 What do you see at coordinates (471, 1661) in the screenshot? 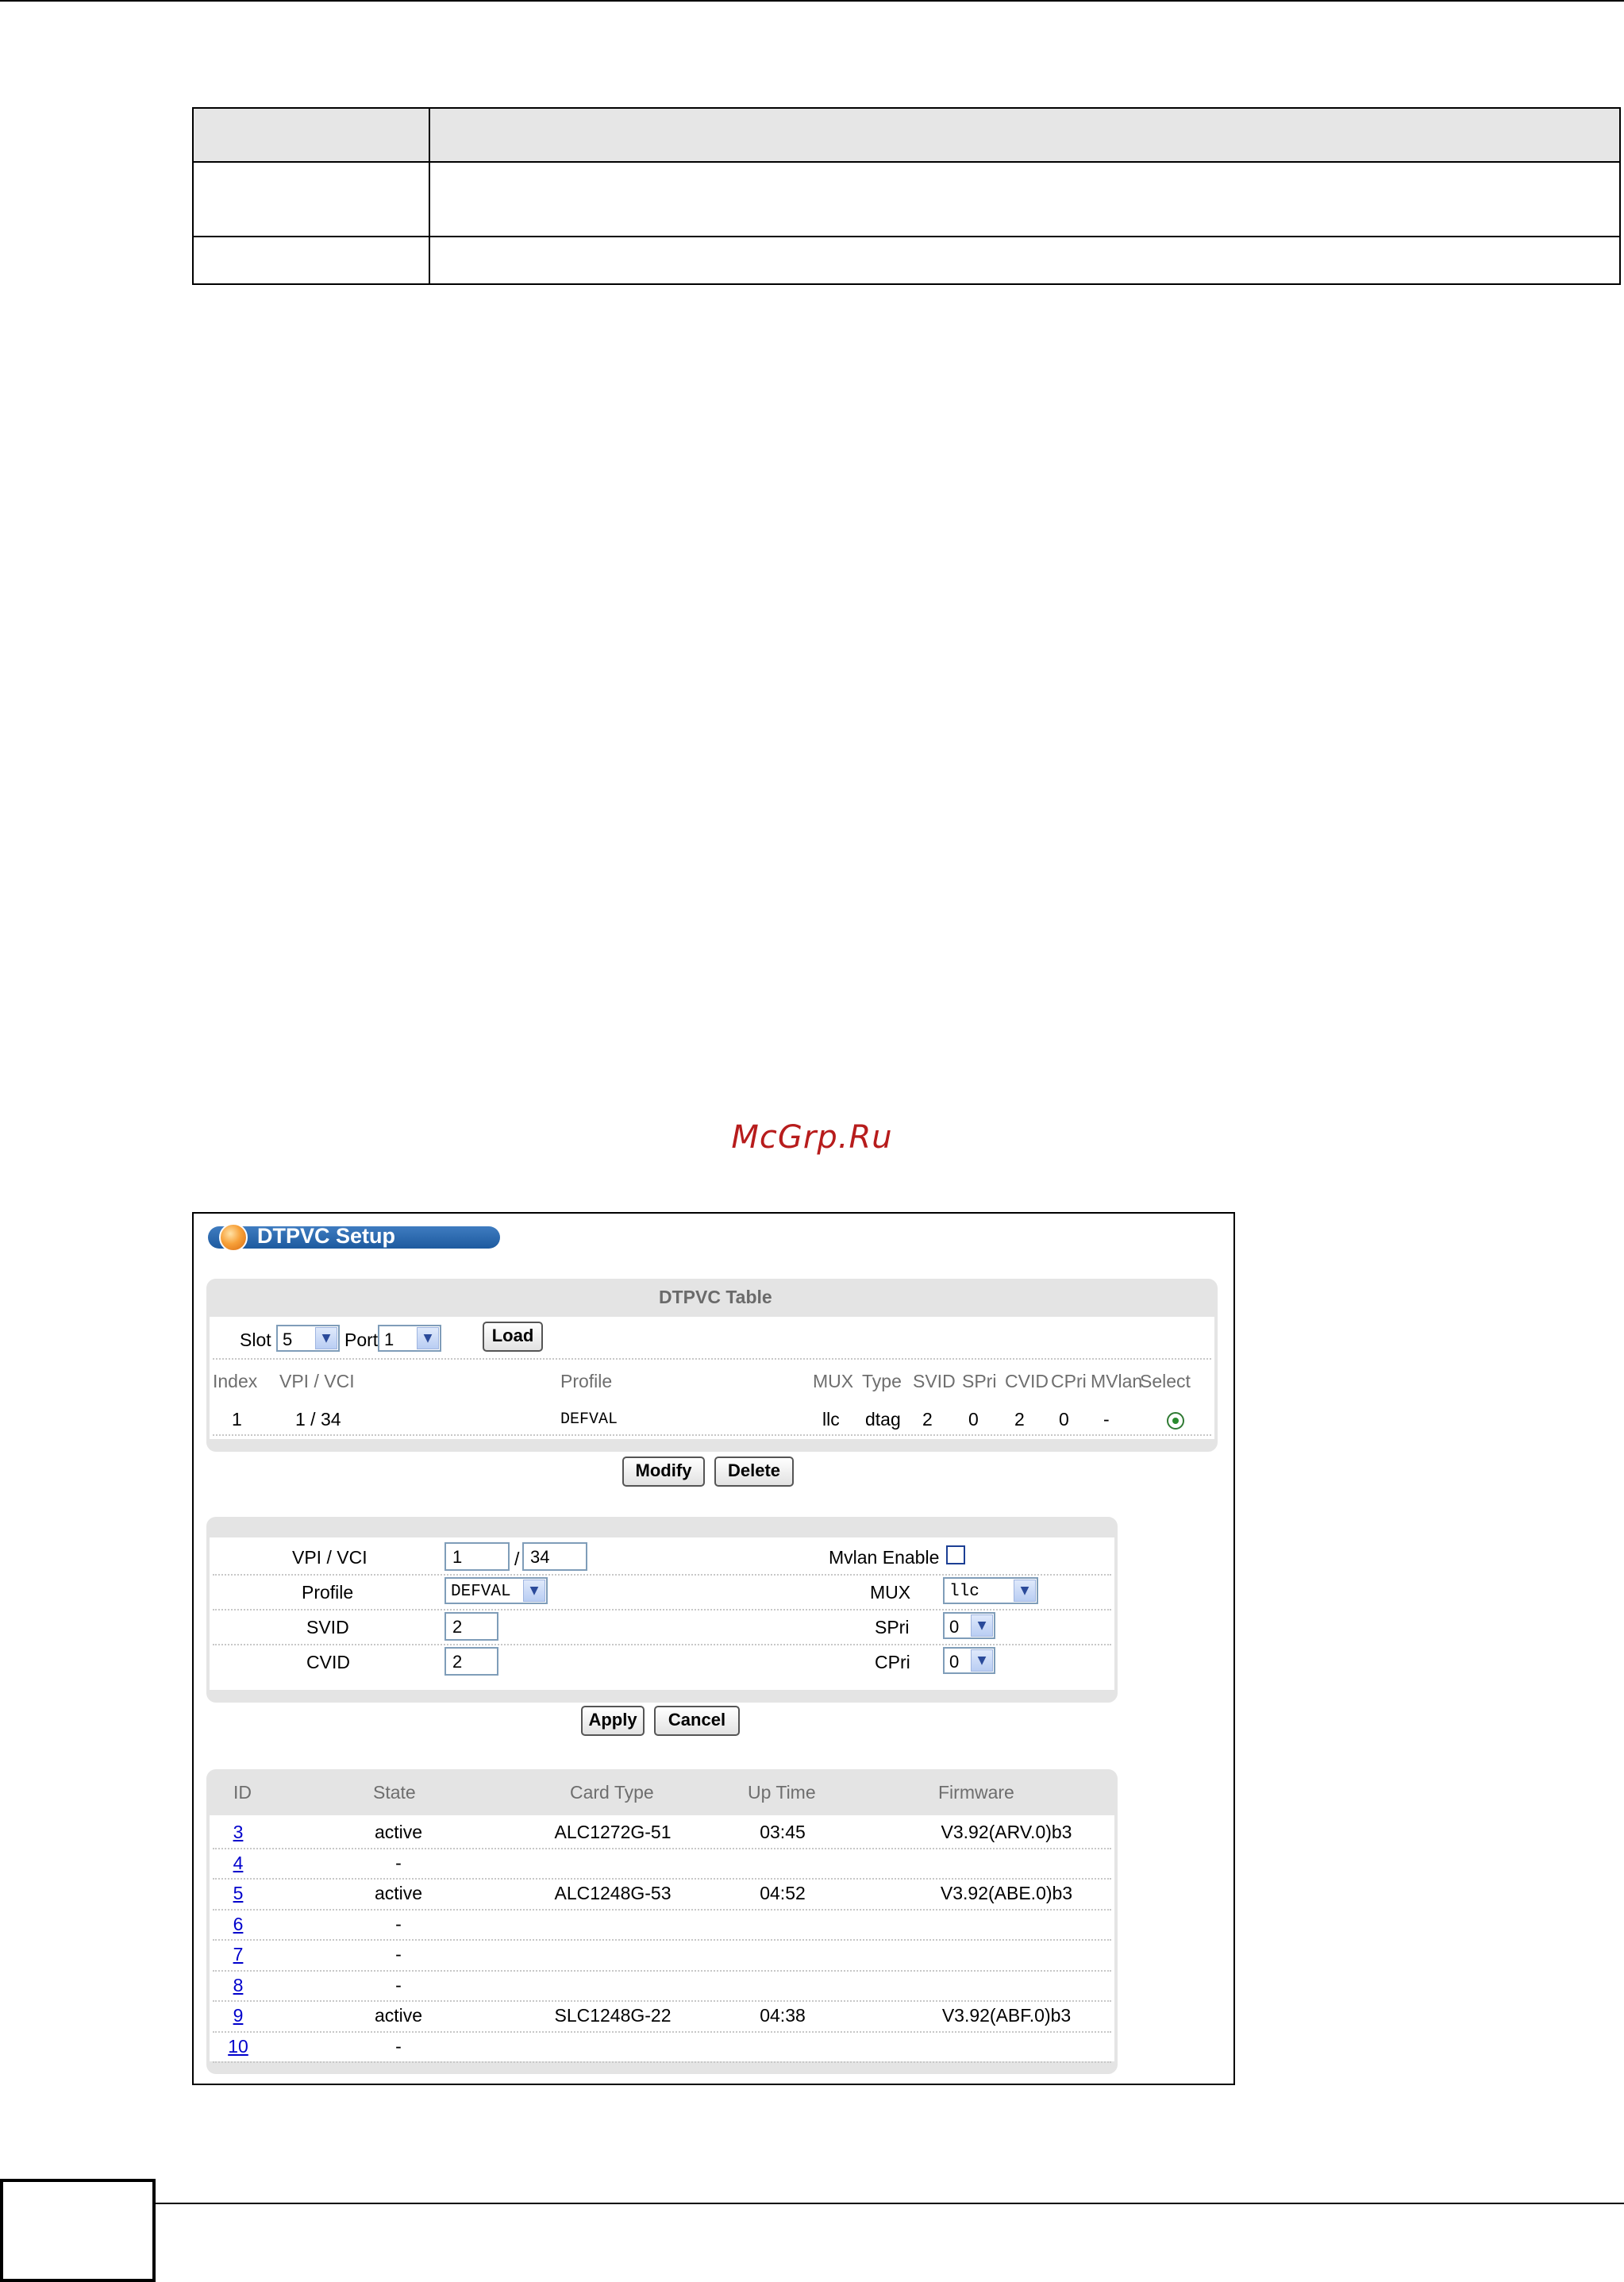
I see `cvid-input: 2` at bounding box center [471, 1661].